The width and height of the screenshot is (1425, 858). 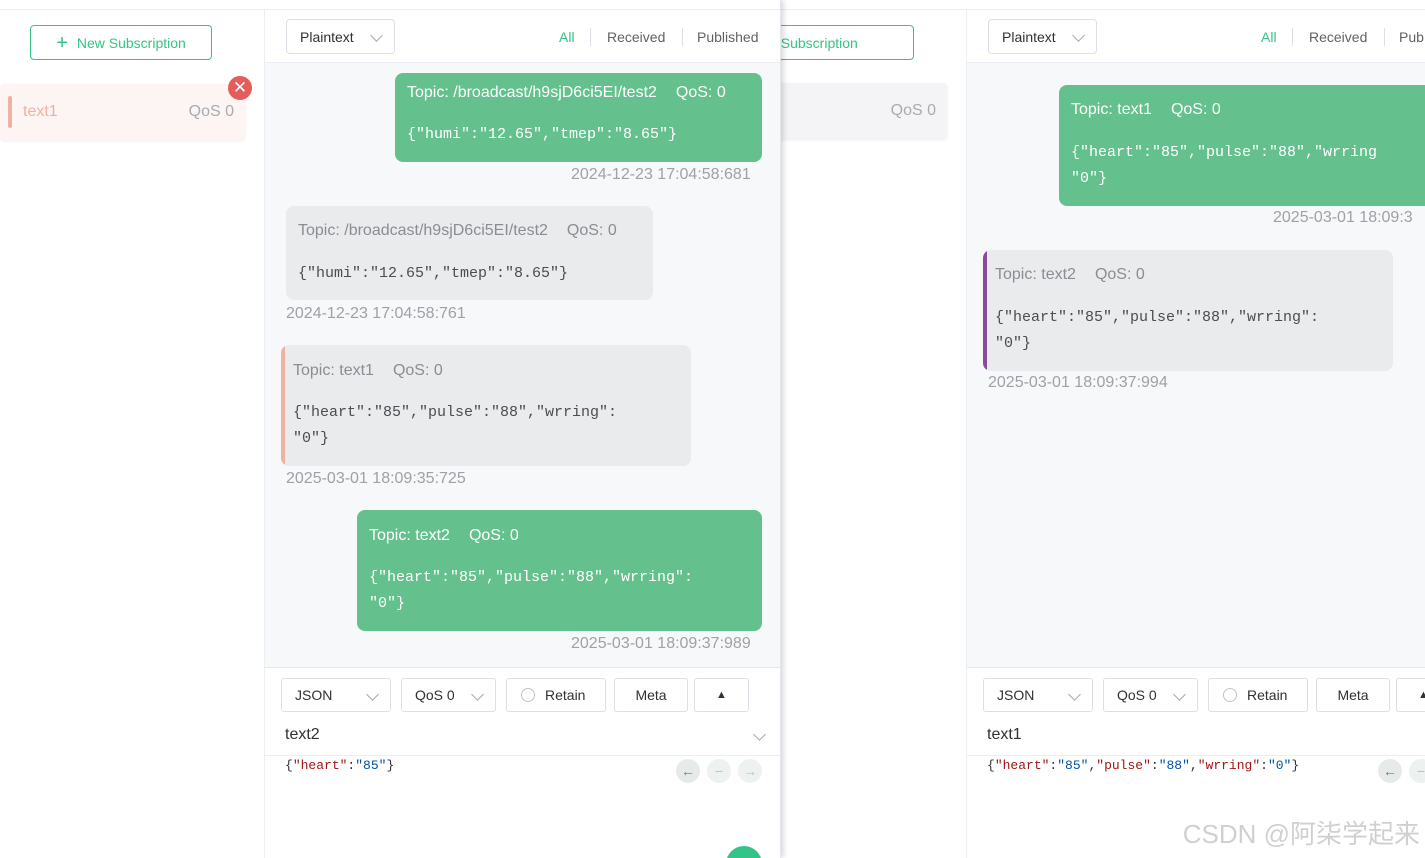 I want to click on messages-header: Plaintext All Received Pub, so click(x=1196, y=36).